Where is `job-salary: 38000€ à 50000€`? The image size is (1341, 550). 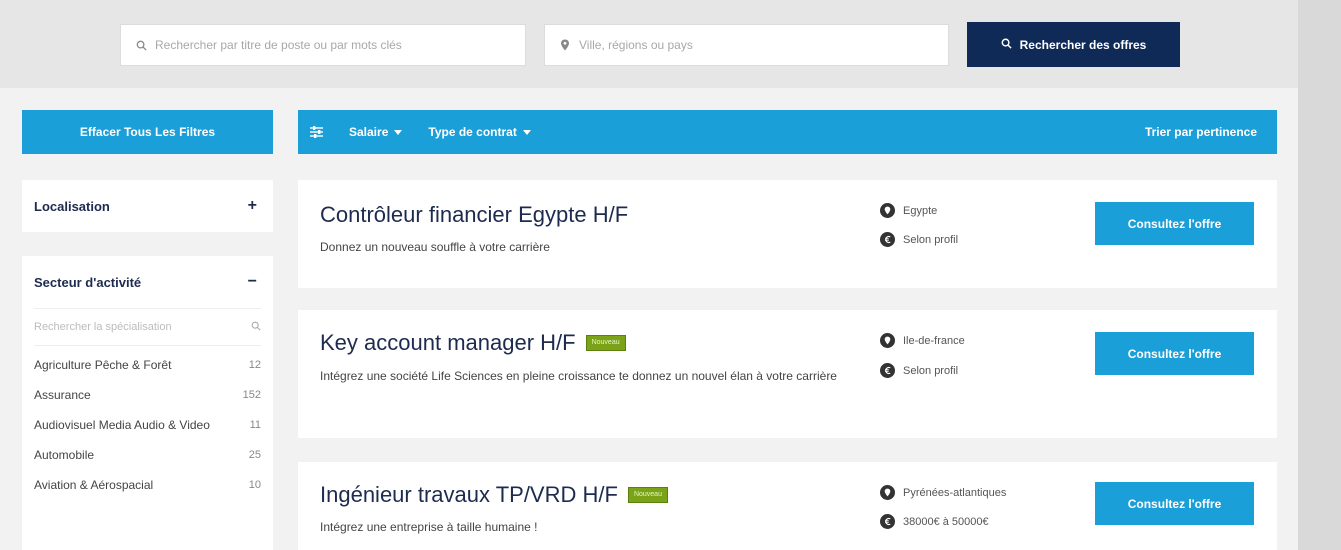
job-salary: 38000€ à 50000€ is located at coordinates (934, 521).